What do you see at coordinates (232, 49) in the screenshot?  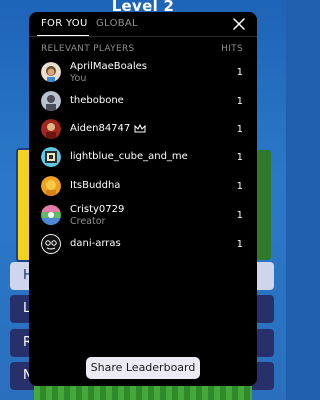 I see `hits-header: HITS` at bounding box center [232, 49].